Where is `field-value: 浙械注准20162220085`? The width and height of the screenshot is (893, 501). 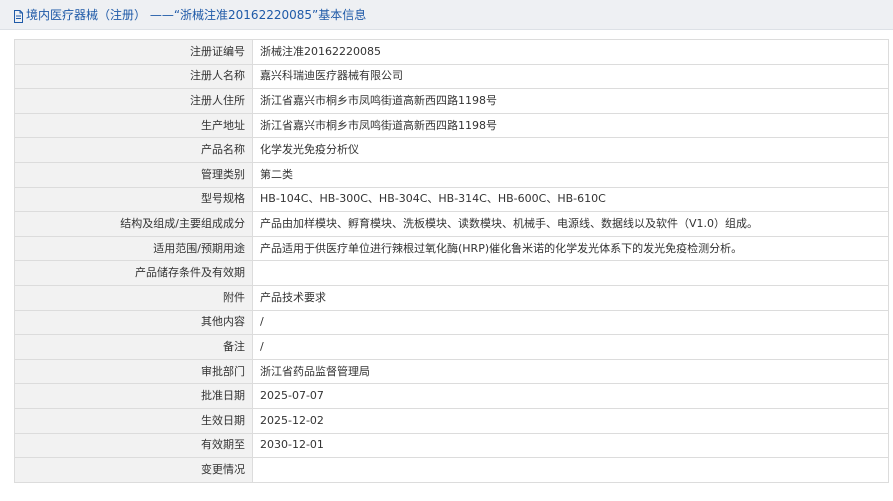 field-value: 浙械注准20162220085 is located at coordinates (570, 52).